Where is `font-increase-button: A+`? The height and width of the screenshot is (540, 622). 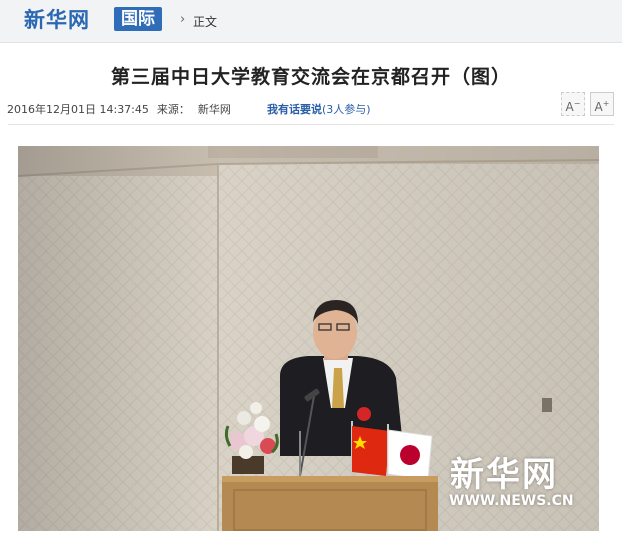 font-increase-button: A+ is located at coordinates (602, 104).